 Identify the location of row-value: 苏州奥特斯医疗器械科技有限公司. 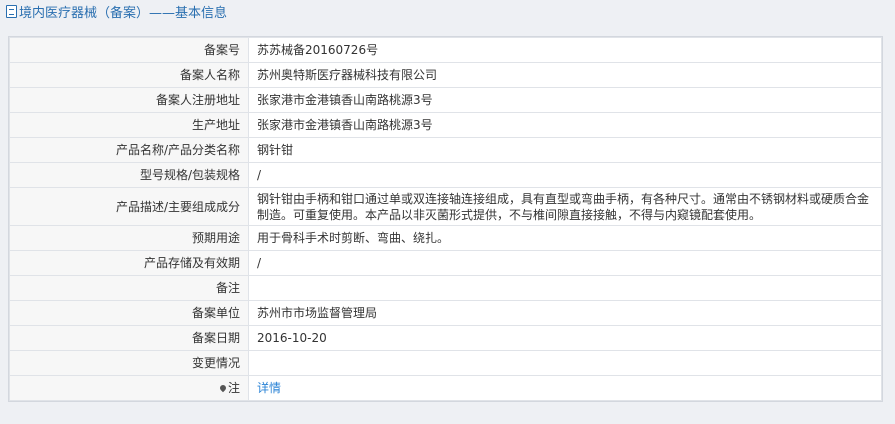
(565, 75).